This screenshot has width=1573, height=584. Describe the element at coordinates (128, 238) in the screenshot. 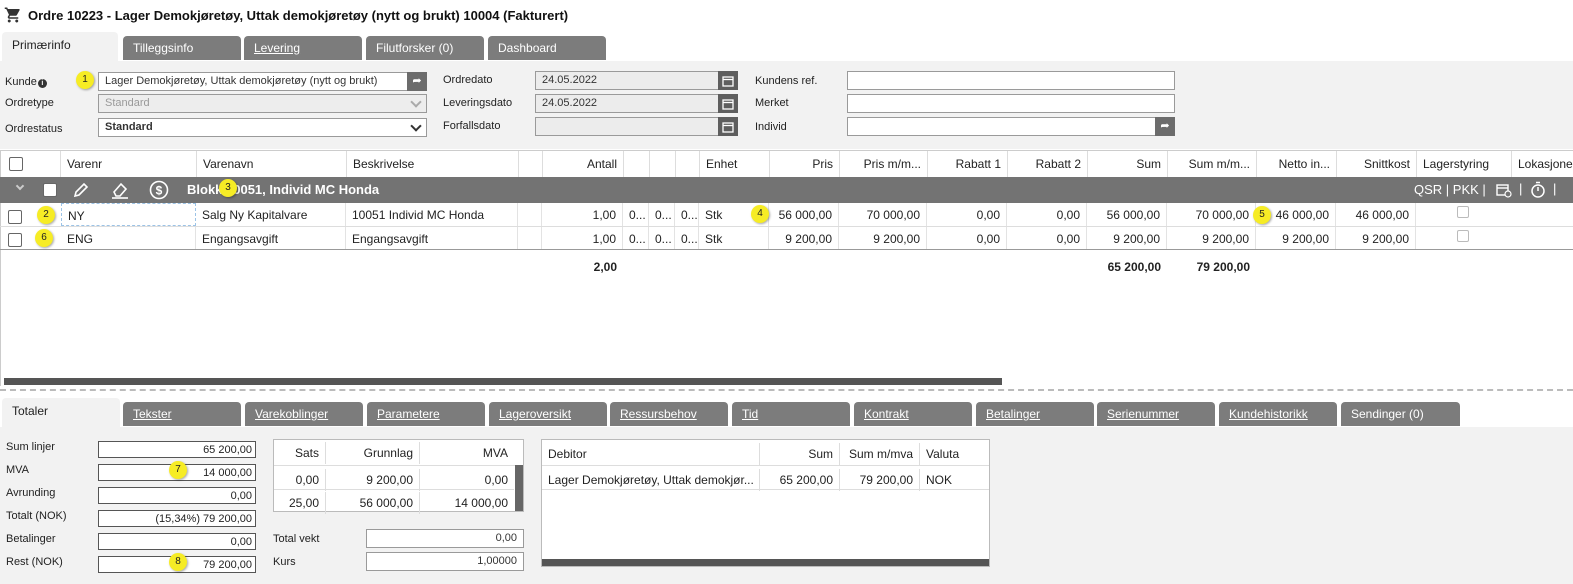

I see `row-varenr: ENG` at that location.